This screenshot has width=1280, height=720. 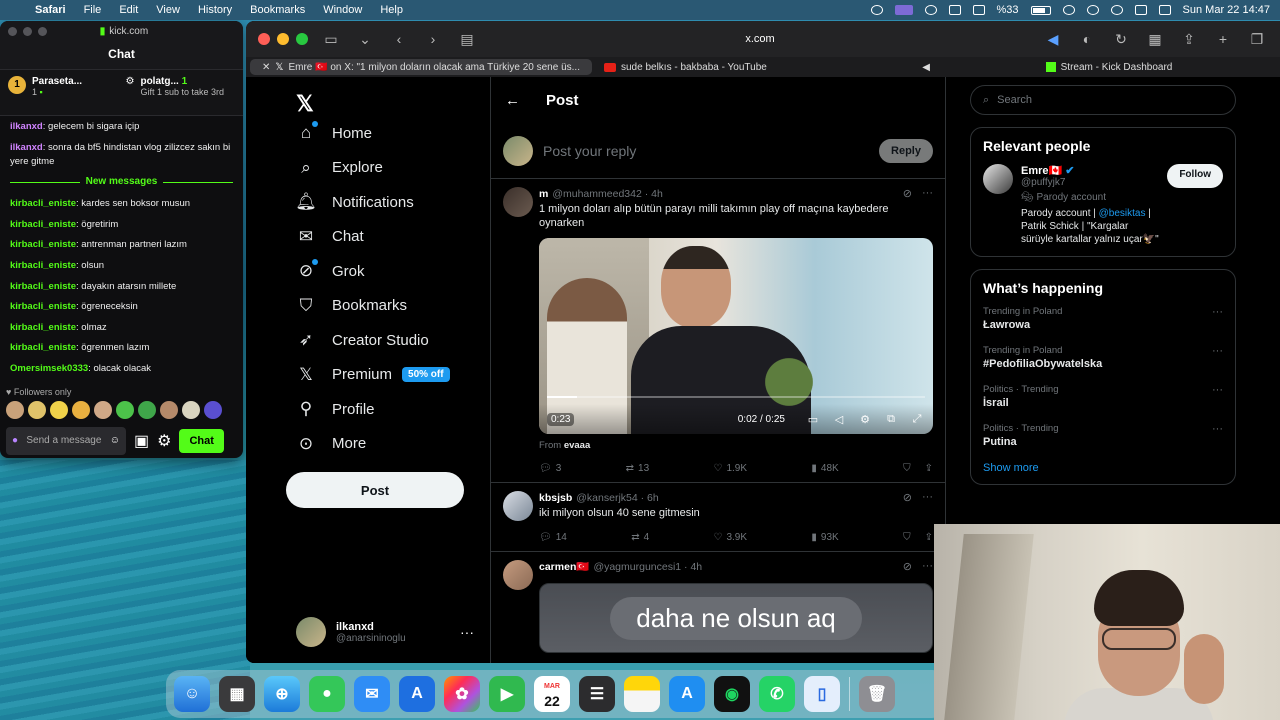 What do you see at coordinates (1155, 39) in the screenshot?
I see `tab-overview-icon: ▦` at bounding box center [1155, 39].